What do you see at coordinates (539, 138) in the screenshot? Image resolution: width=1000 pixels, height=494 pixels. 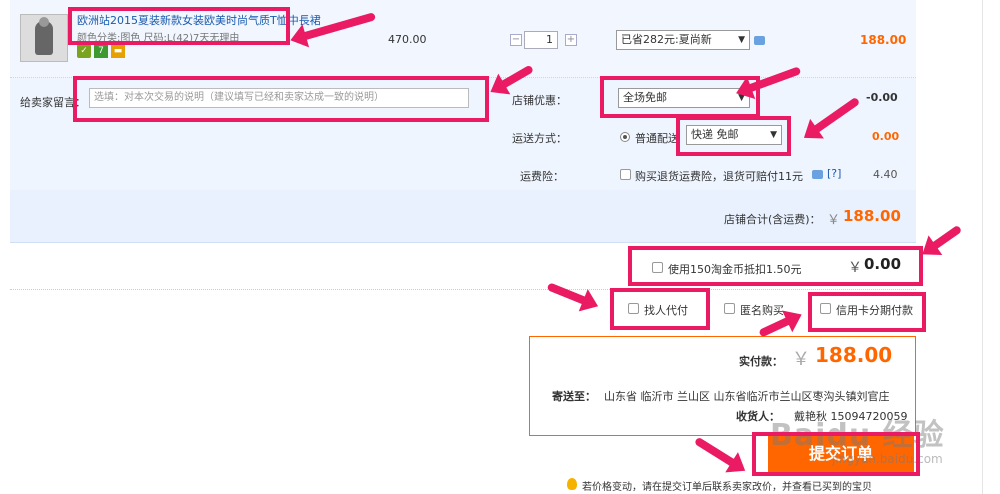 I see `shipping-method-label: 运送方式：` at bounding box center [539, 138].